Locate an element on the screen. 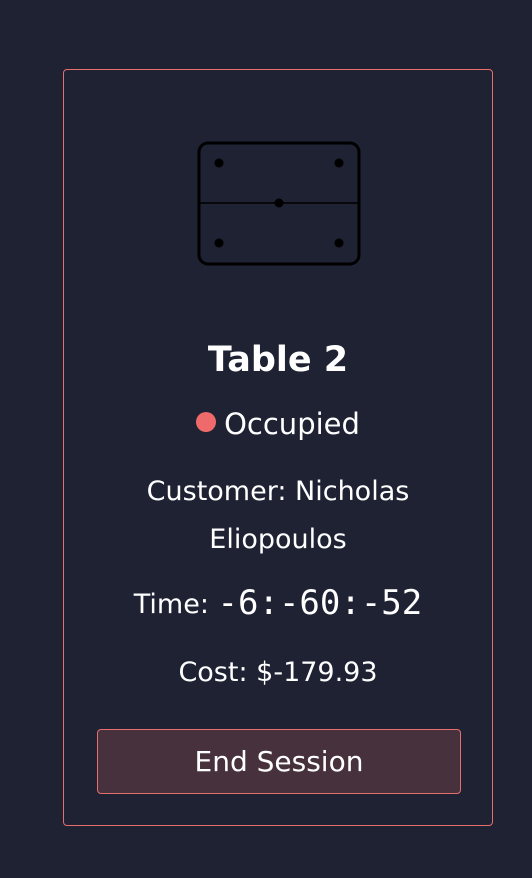 The image size is (532, 878). customer-name: Customer: Nicholas Eliopoulos is located at coordinates (278, 515).